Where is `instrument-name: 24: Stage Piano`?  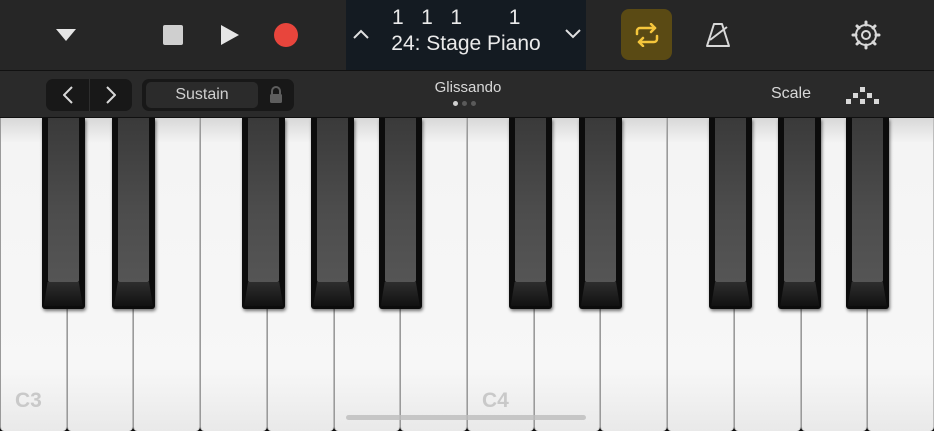
instrument-name: 24: Stage Piano is located at coordinates (466, 43).